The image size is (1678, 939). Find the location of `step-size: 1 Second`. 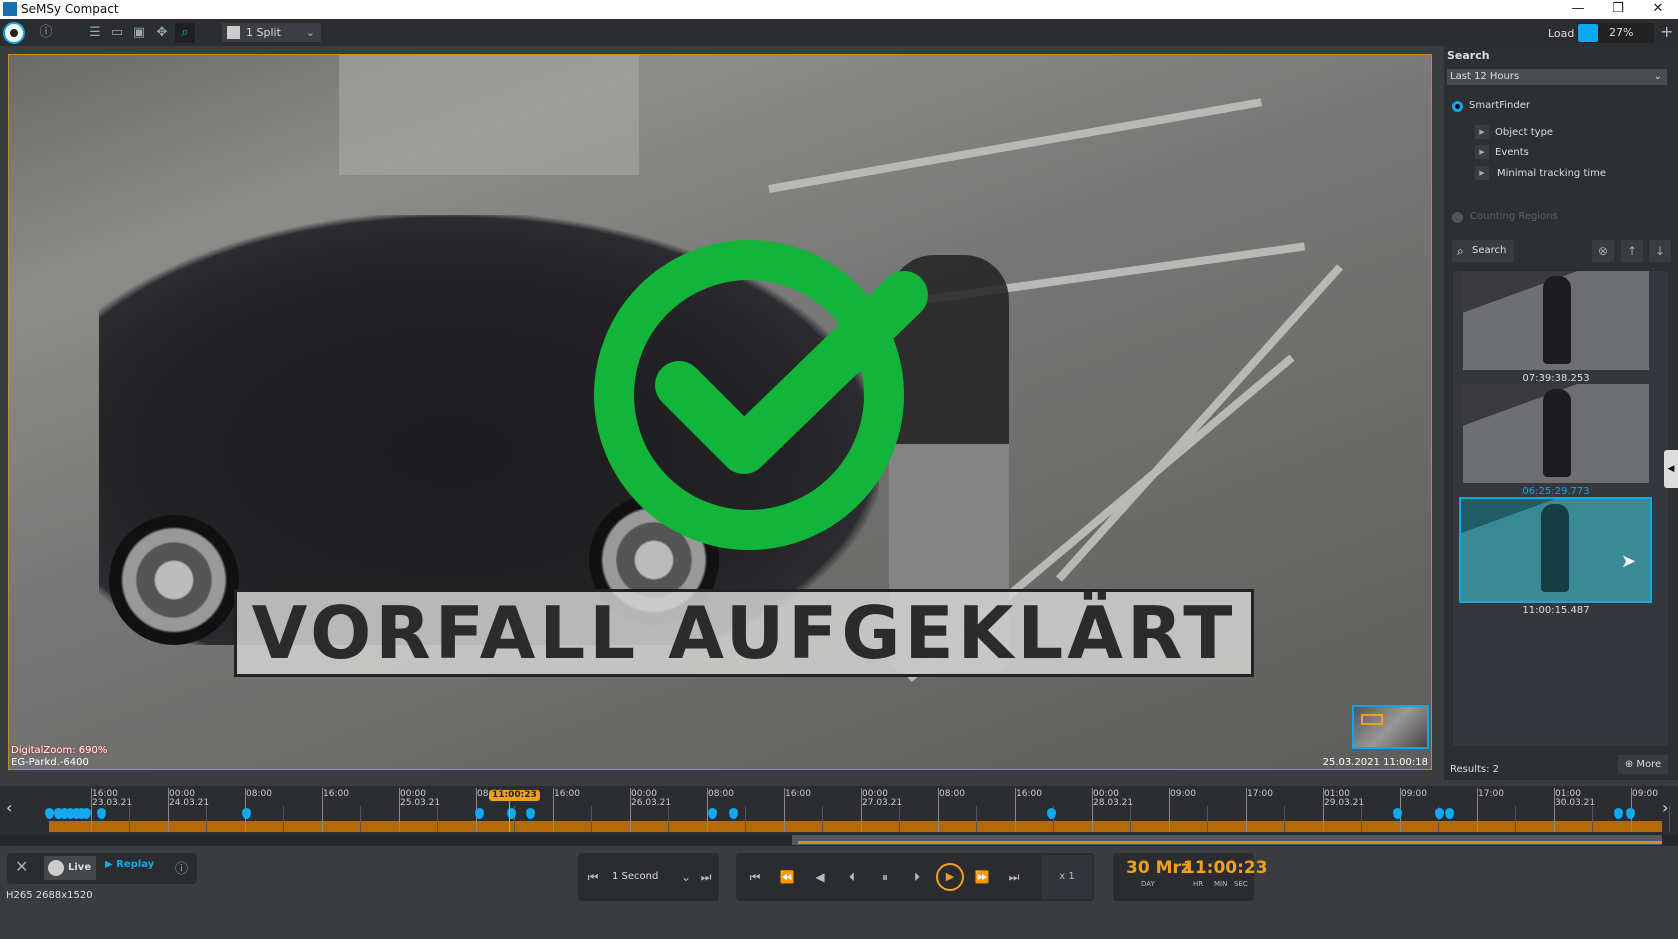

step-size: 1 Second is located at coordinates (635, 876).